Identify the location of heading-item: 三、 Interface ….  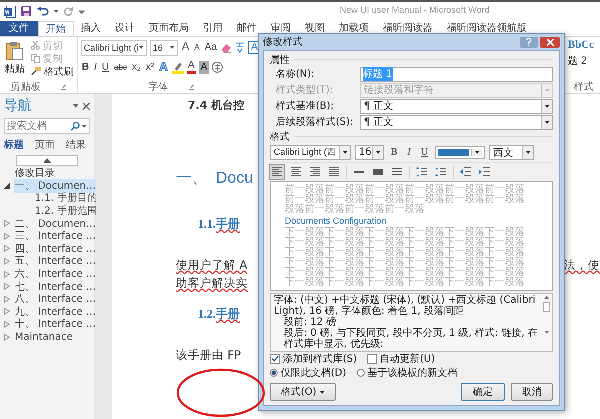
(56, 236).